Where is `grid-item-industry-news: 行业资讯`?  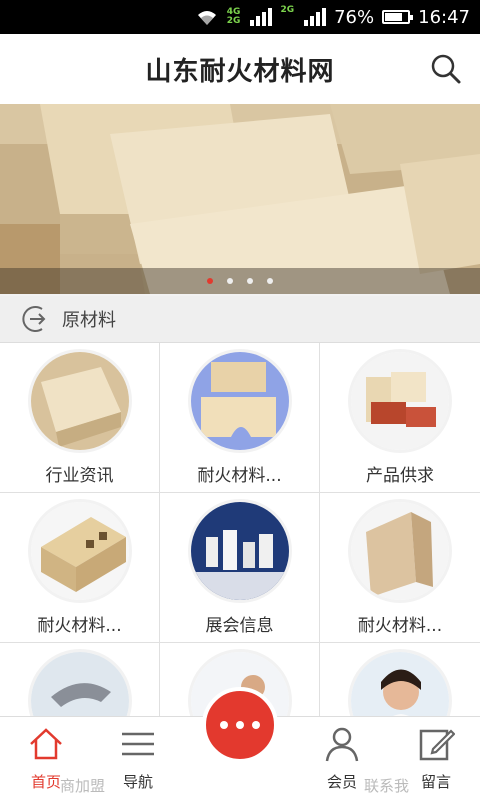 grid-item-industry-news: 行业资讯 is located at coordinates (80, 418).